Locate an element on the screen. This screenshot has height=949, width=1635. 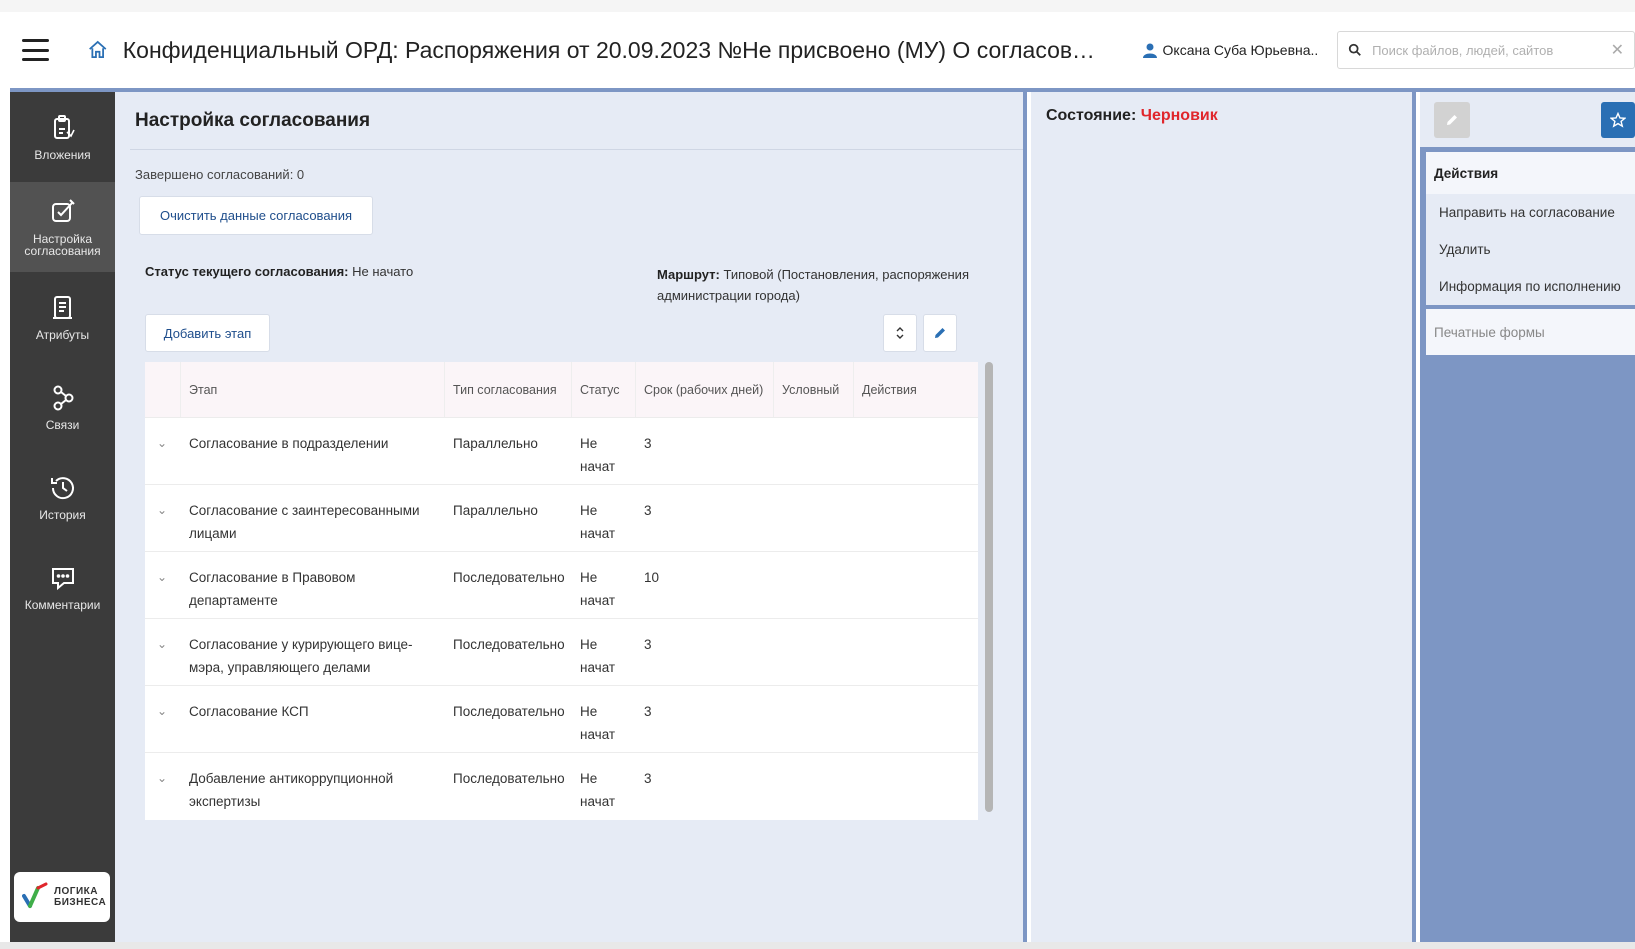
status-value: Не начато is located at coordinates (383, 271).